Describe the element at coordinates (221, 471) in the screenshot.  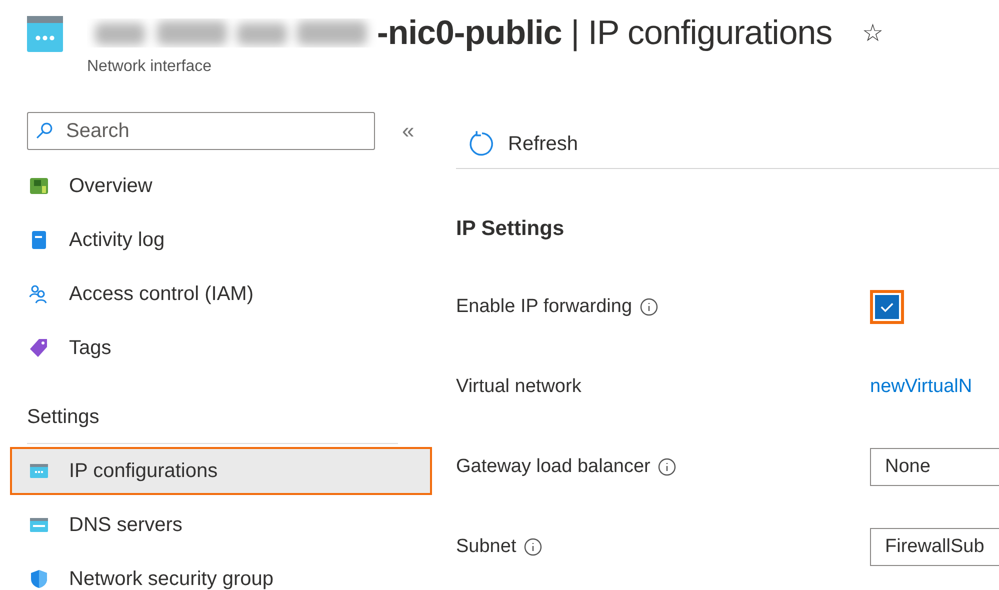
I see `nav-item: IP configurations` at that location.